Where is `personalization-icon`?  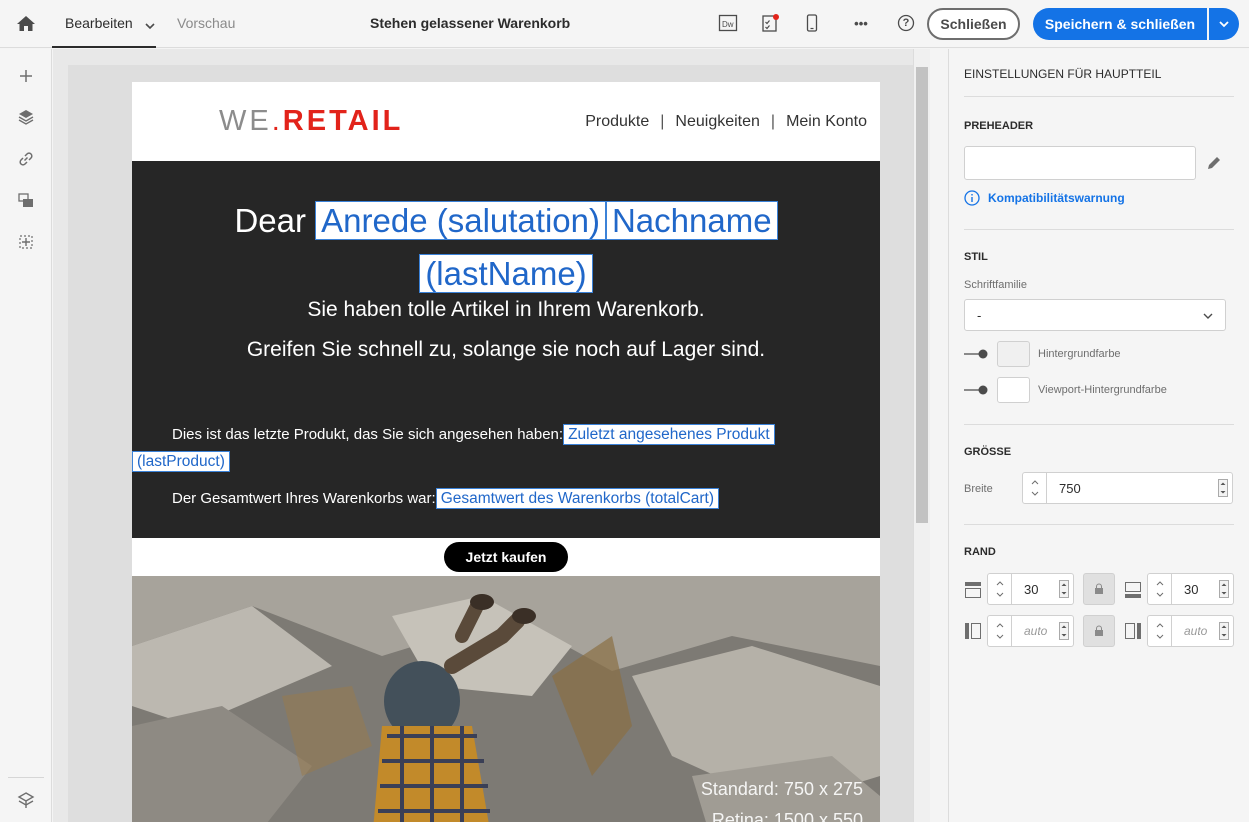
personalization-icon is located at coordinates (26, 242).